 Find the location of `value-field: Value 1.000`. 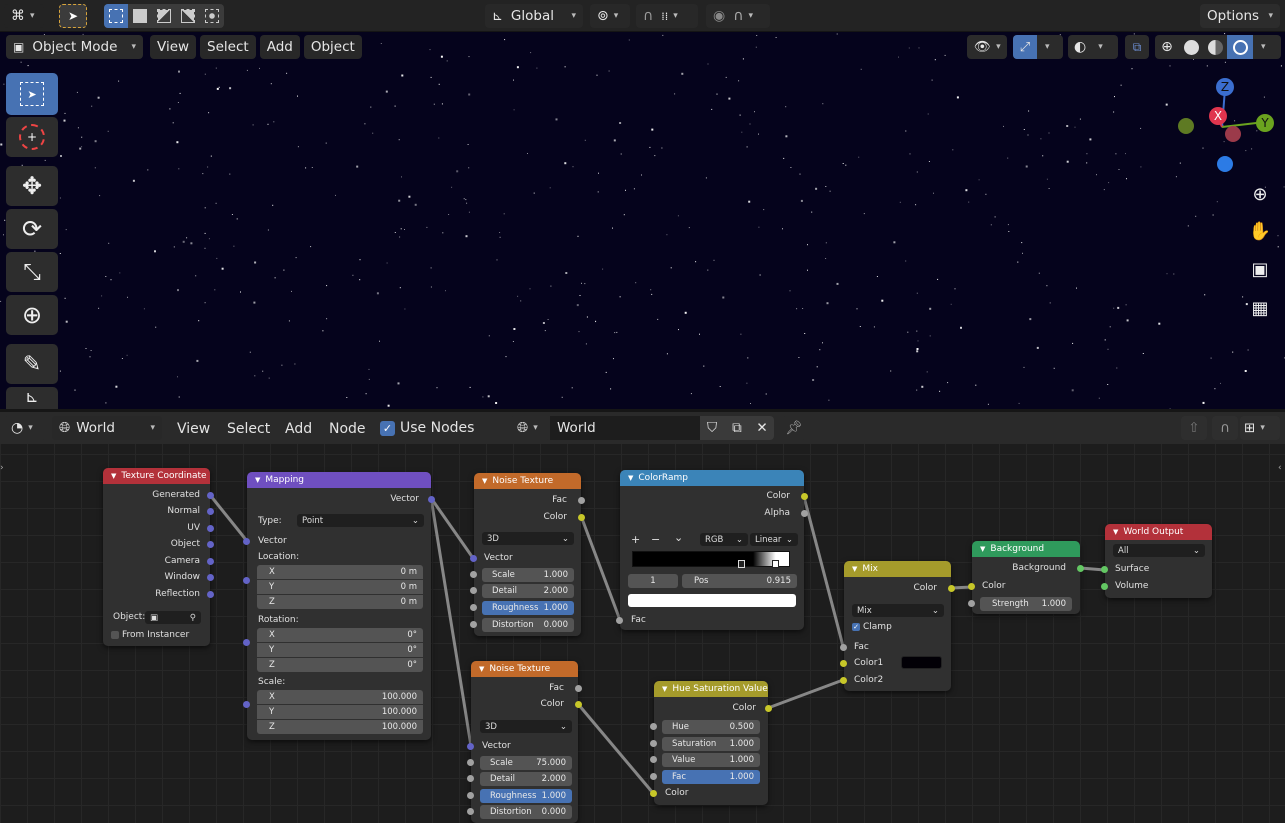

value-field: Value 1.000 is located at coordinates (711, 760).